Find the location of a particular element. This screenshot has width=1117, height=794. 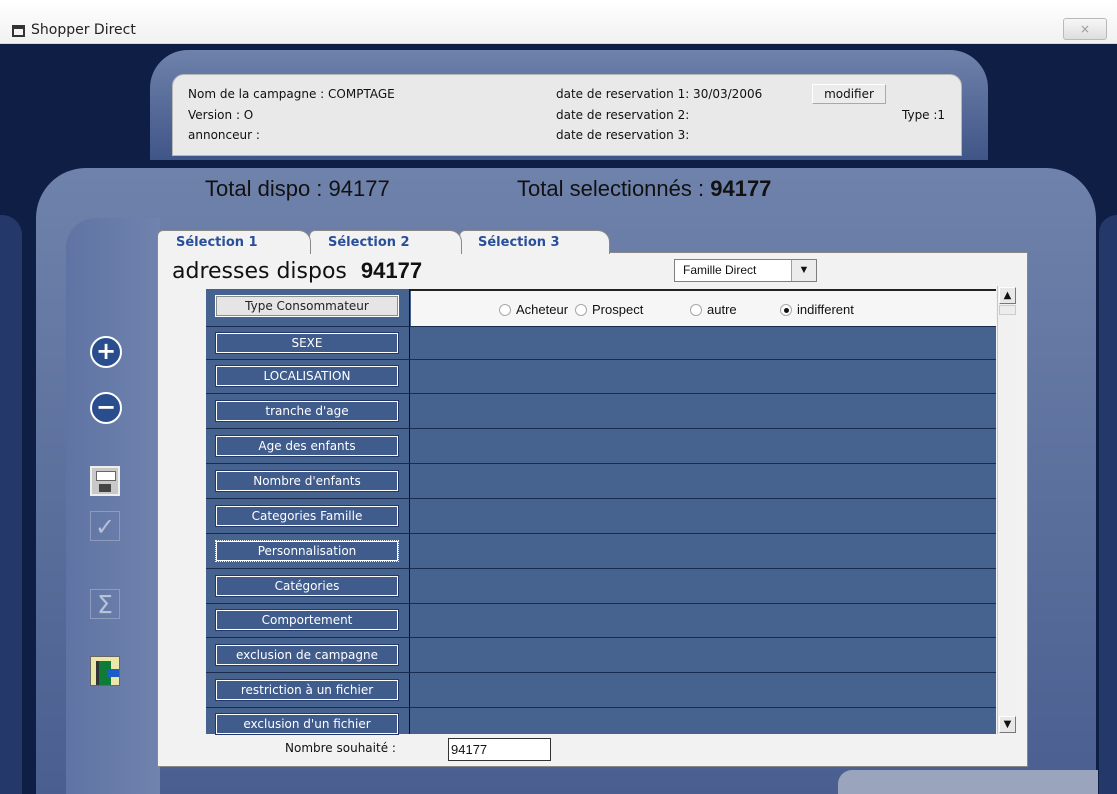

radio-indifferent-label: indifferent is located at coordinates (825, 309).